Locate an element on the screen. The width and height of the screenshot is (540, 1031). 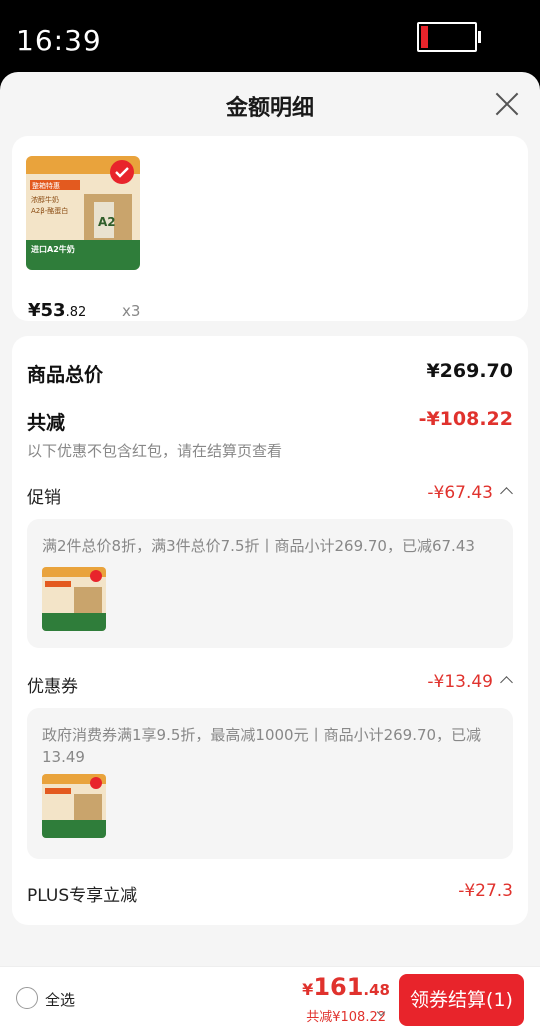
coupon-product-thumbnail is located at coordinates (74, 806).